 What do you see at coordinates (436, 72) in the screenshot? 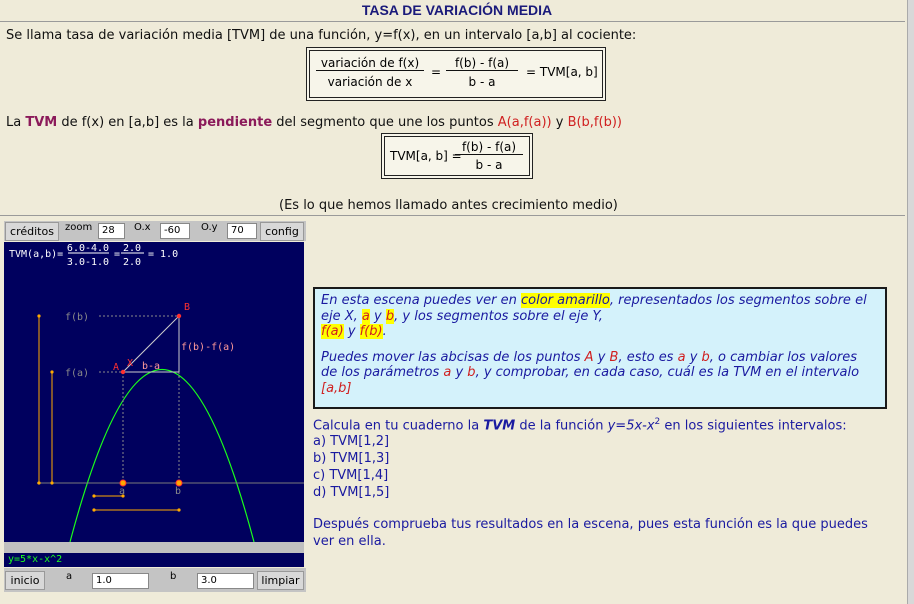
I see `equals-sign: =` at bounding box center [436, 72].